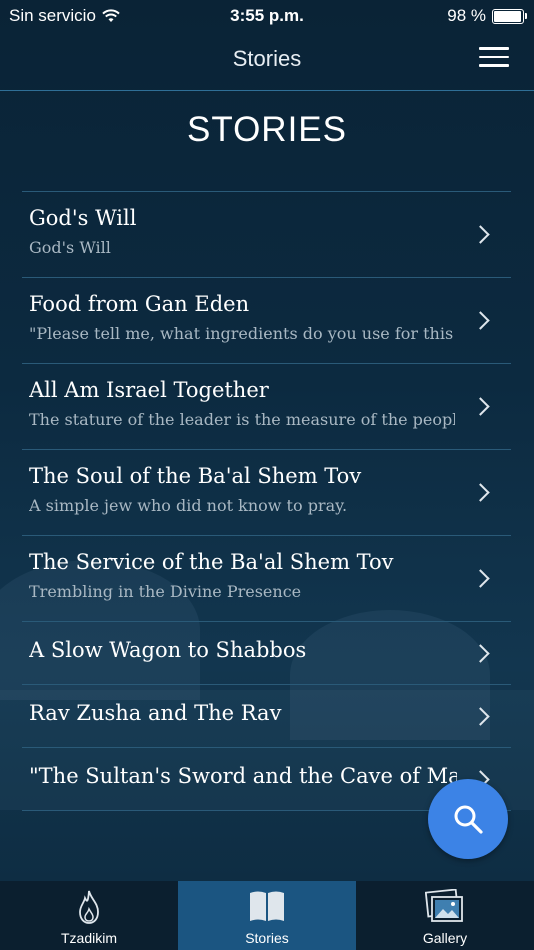 This screenshot has height=950, width=534. Describe the element at coordinates (149, 390) in the screenshot. I see `story-title: All Am Israel Together` at that location.